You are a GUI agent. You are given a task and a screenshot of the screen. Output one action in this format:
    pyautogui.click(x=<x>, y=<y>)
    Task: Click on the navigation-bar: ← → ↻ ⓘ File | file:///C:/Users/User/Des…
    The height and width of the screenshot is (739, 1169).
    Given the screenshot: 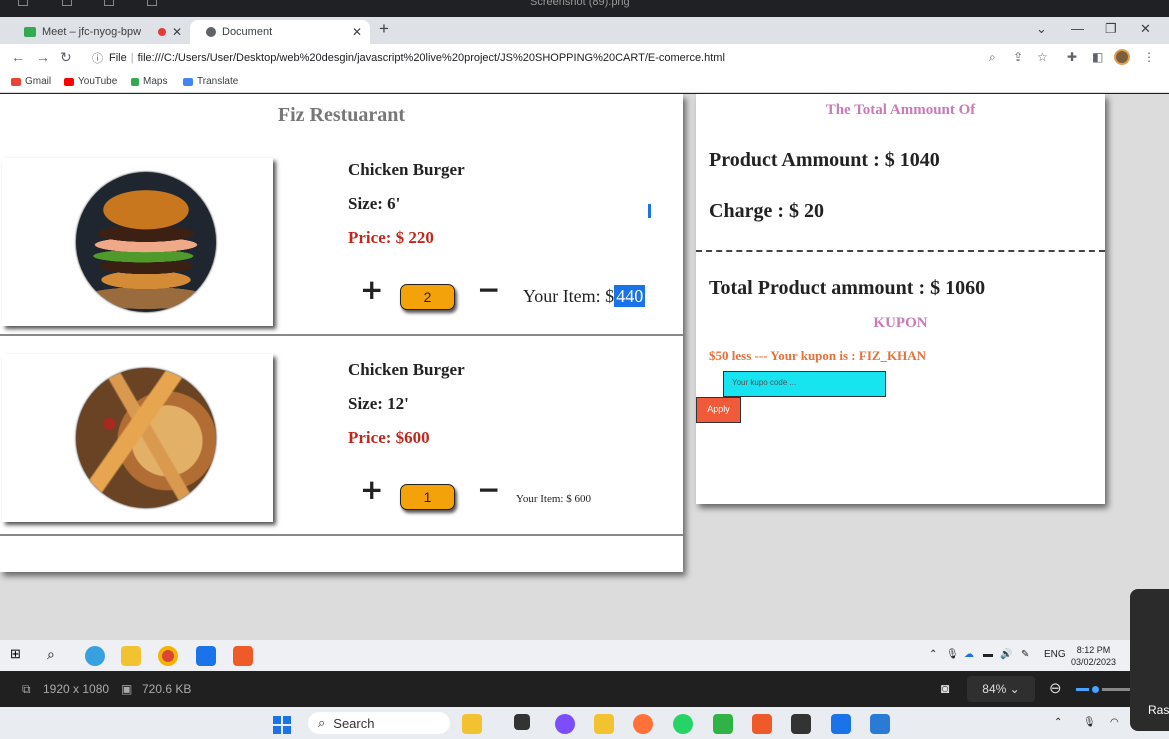 What is the action you would take?
    pyautogui.click(x=584, y=57)
    